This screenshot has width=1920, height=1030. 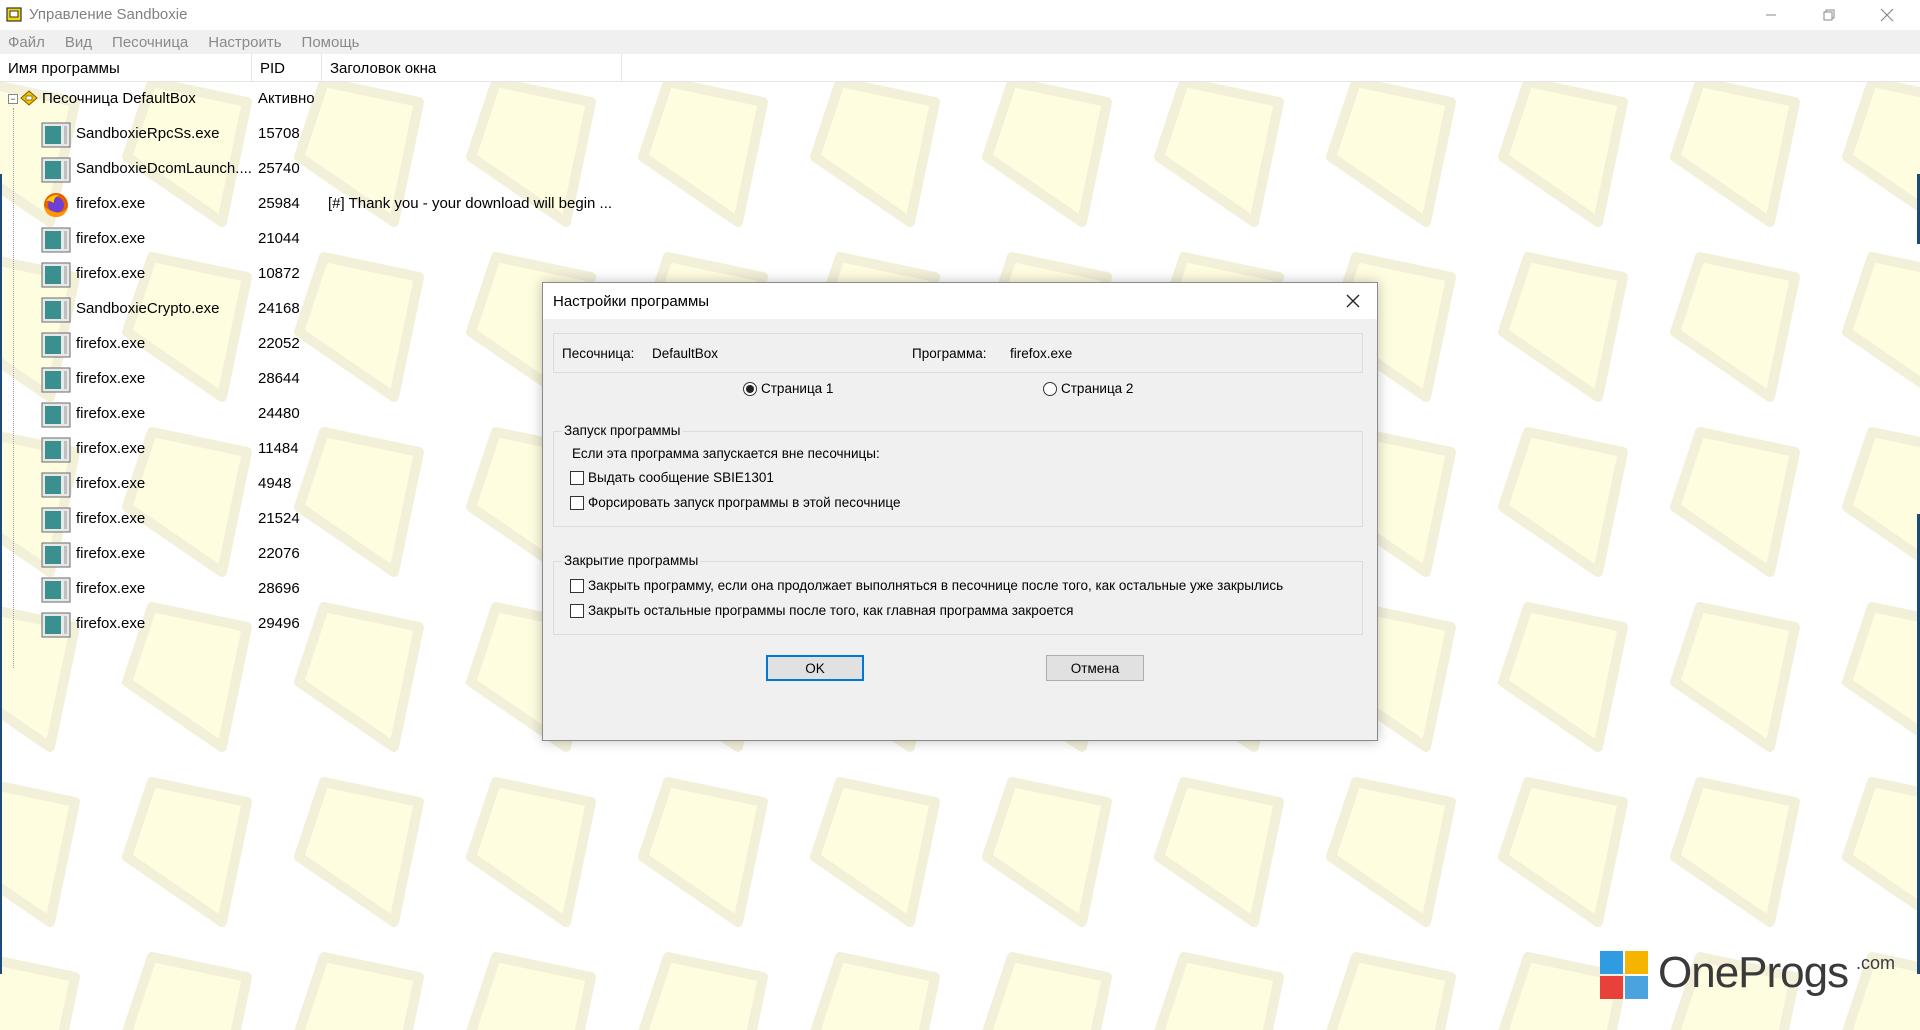 What do you see at coordinates (797, 388) in the screenshot?
I see `page-1-label: Страница 1` at bounding box center [797, 388].